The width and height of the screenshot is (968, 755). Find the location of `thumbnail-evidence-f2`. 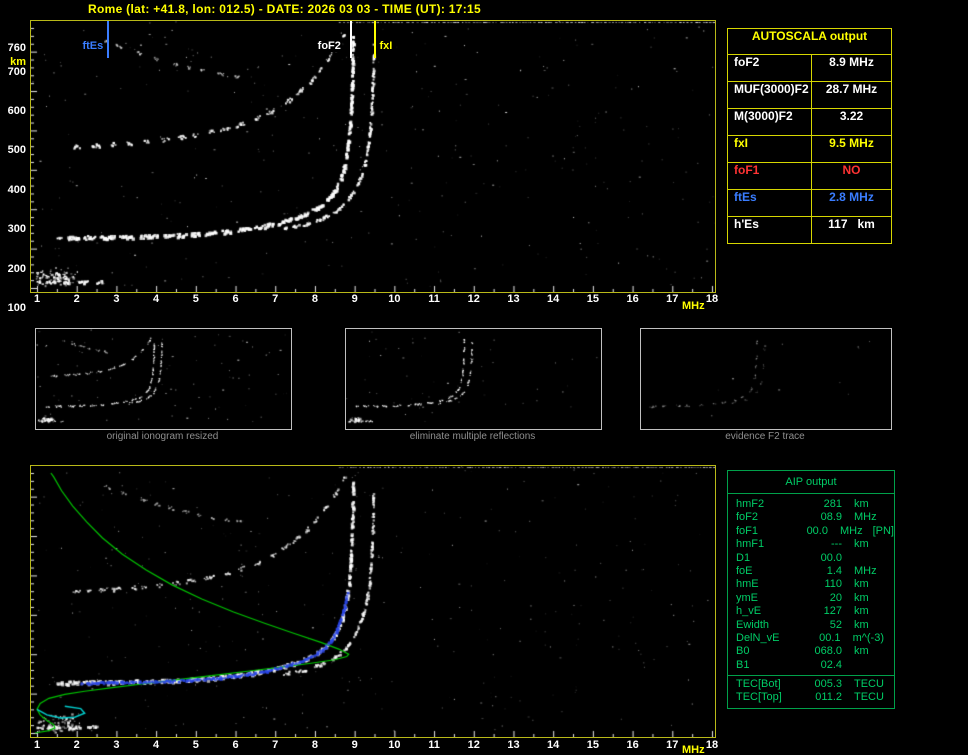

thumbnail-evidence-f2 is located at coordinates (766, 379).